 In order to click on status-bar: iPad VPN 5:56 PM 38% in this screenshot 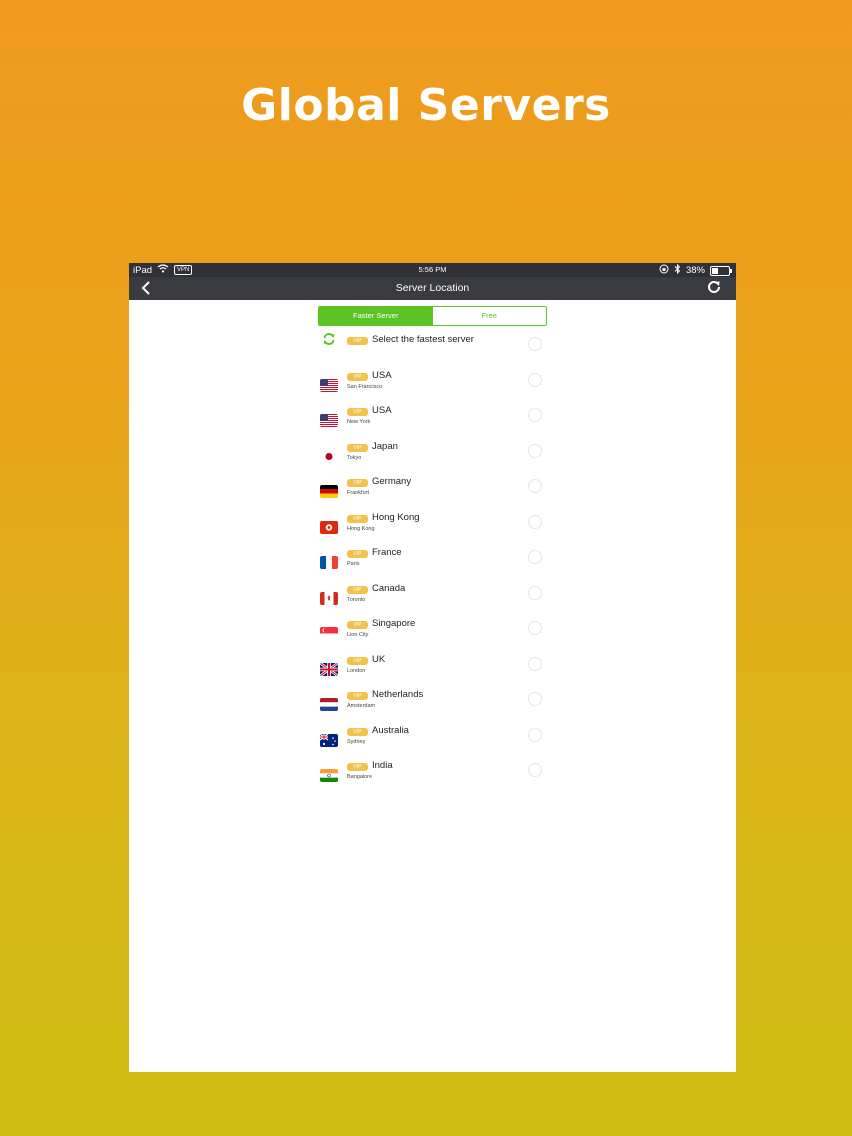, I will do `click(432, 270)`.